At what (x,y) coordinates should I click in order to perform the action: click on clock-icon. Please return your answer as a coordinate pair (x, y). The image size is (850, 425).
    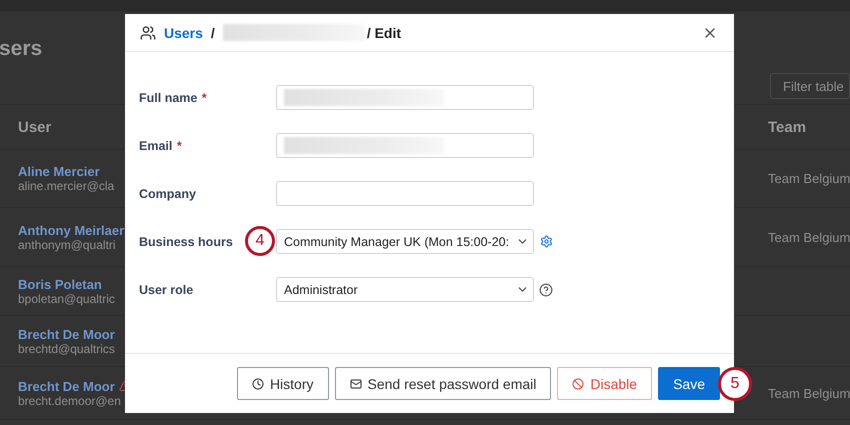
    Looking at the image, I should click on (258, 384).